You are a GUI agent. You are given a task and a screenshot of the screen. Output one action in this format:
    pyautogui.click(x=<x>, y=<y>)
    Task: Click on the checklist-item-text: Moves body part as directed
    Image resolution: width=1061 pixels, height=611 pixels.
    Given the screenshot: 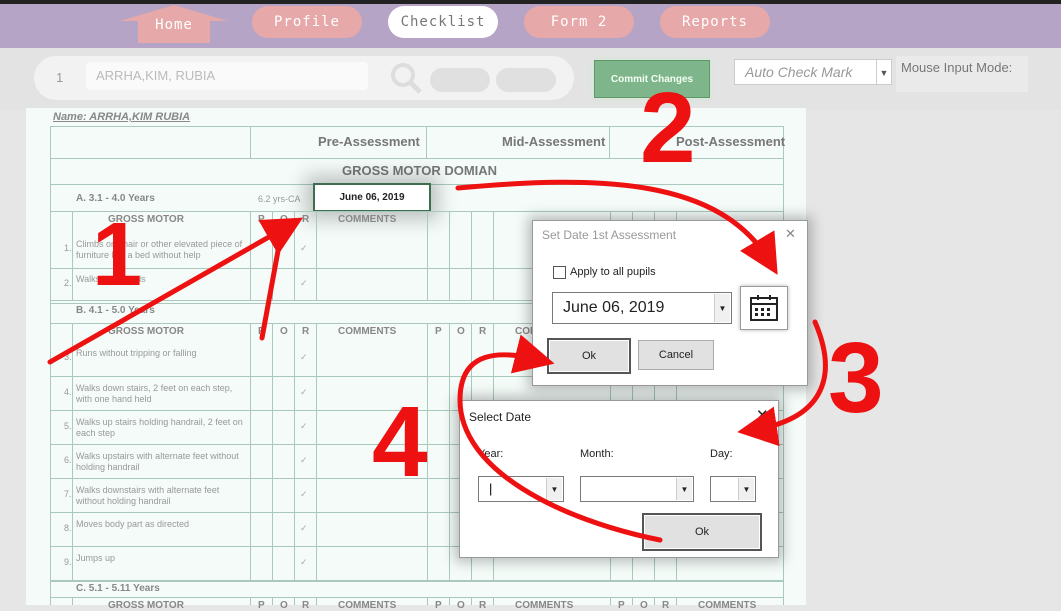 What is the action you would take?
    pyautogui.click(x=133, y=524)
    